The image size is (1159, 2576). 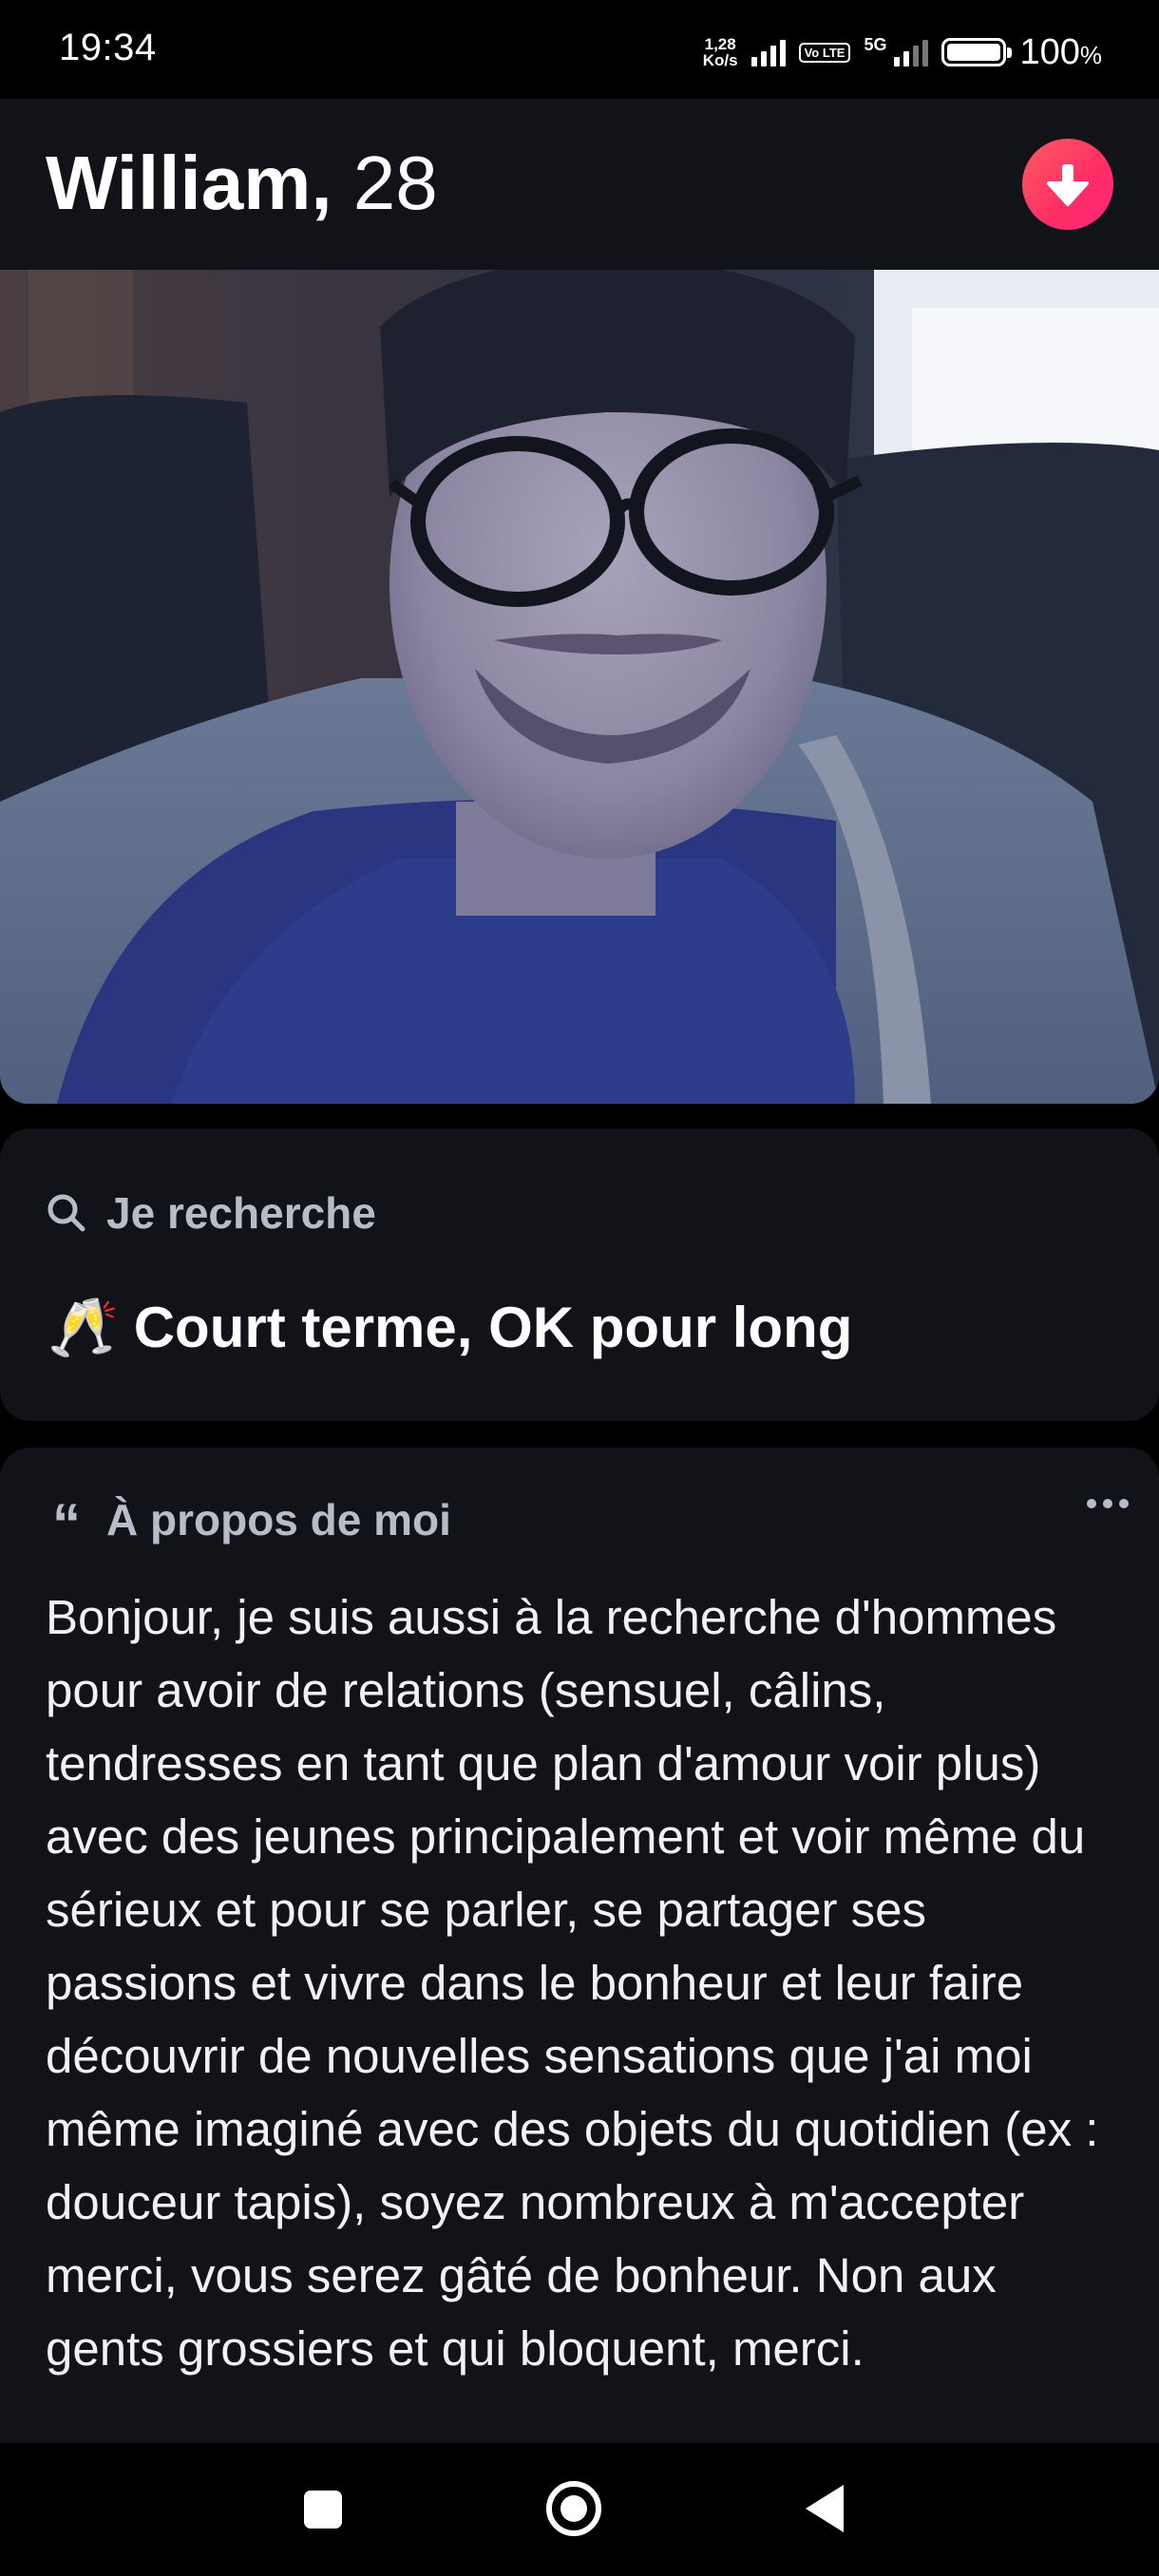 I want to click on looking-for-header: Je recherche, so click(x=211, y=1213).